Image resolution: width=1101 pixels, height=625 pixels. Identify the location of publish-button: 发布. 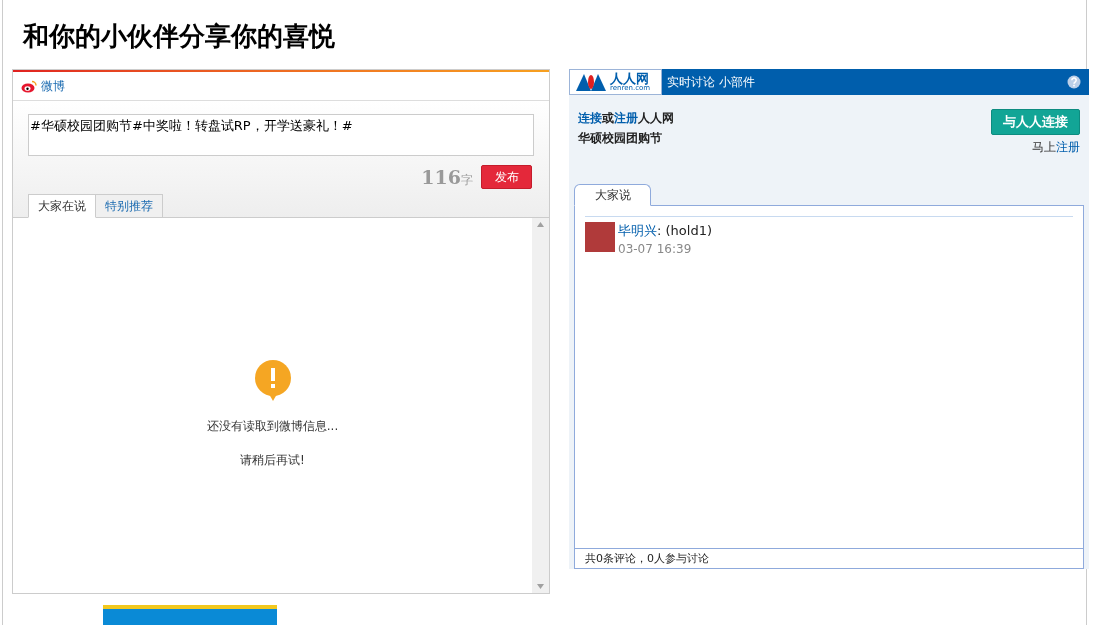
(506, 177).